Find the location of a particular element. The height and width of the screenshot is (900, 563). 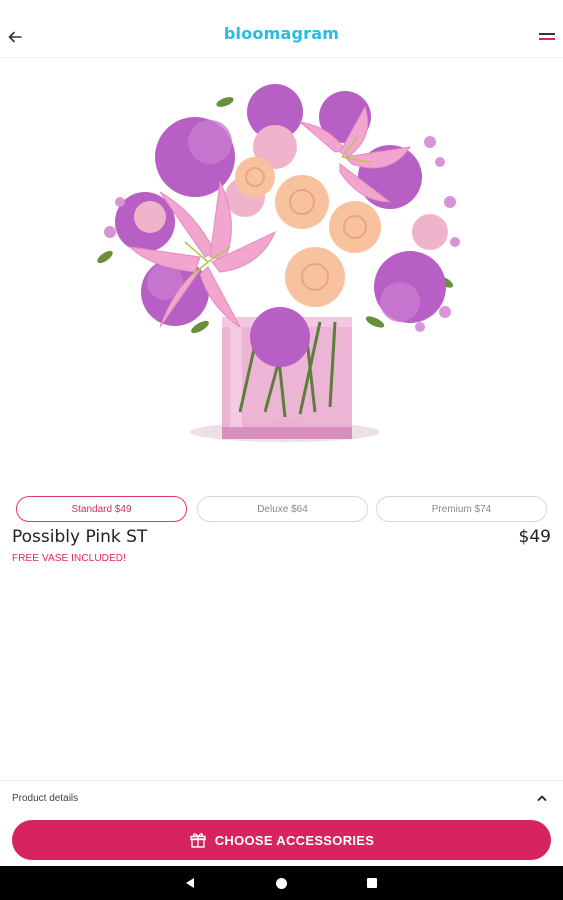

system-nav-bar is located at coordinates (281, 883).